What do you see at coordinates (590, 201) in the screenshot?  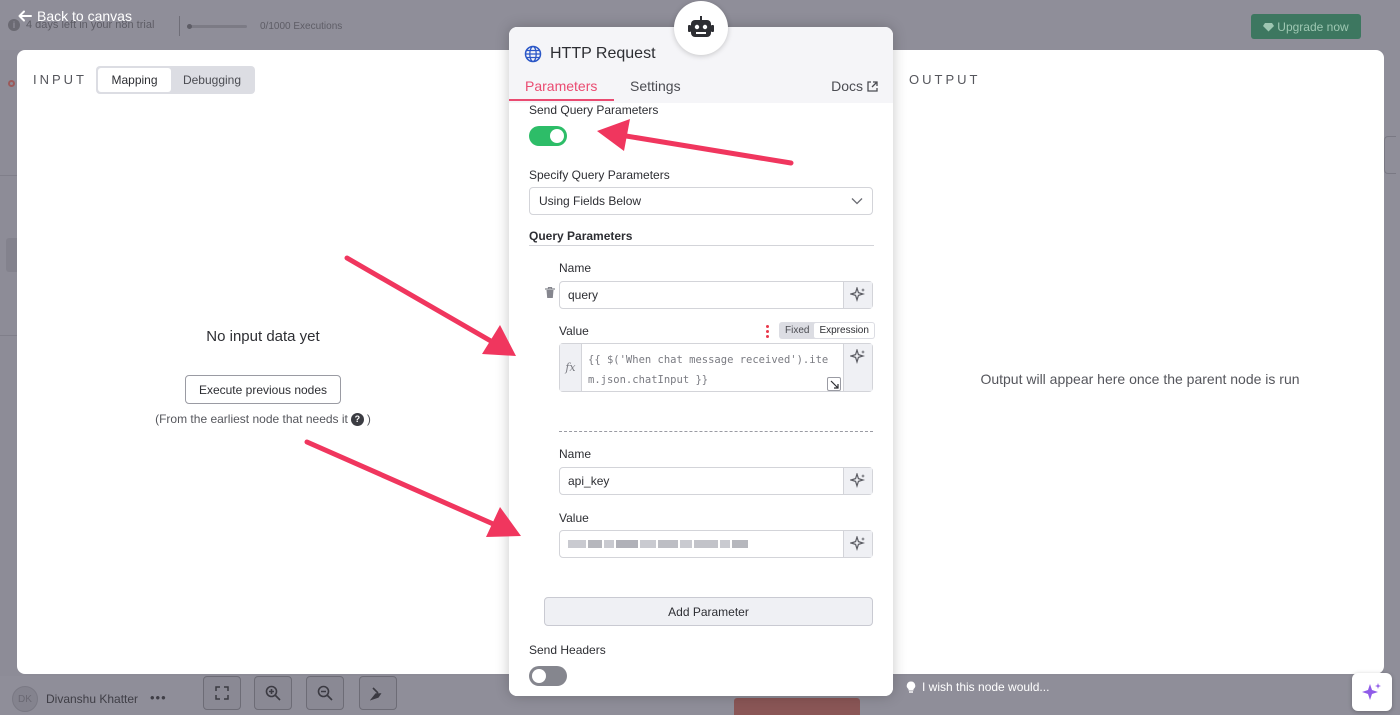 I see `specify-query-value: Using Fields Below` at bounding box center [590, 201].